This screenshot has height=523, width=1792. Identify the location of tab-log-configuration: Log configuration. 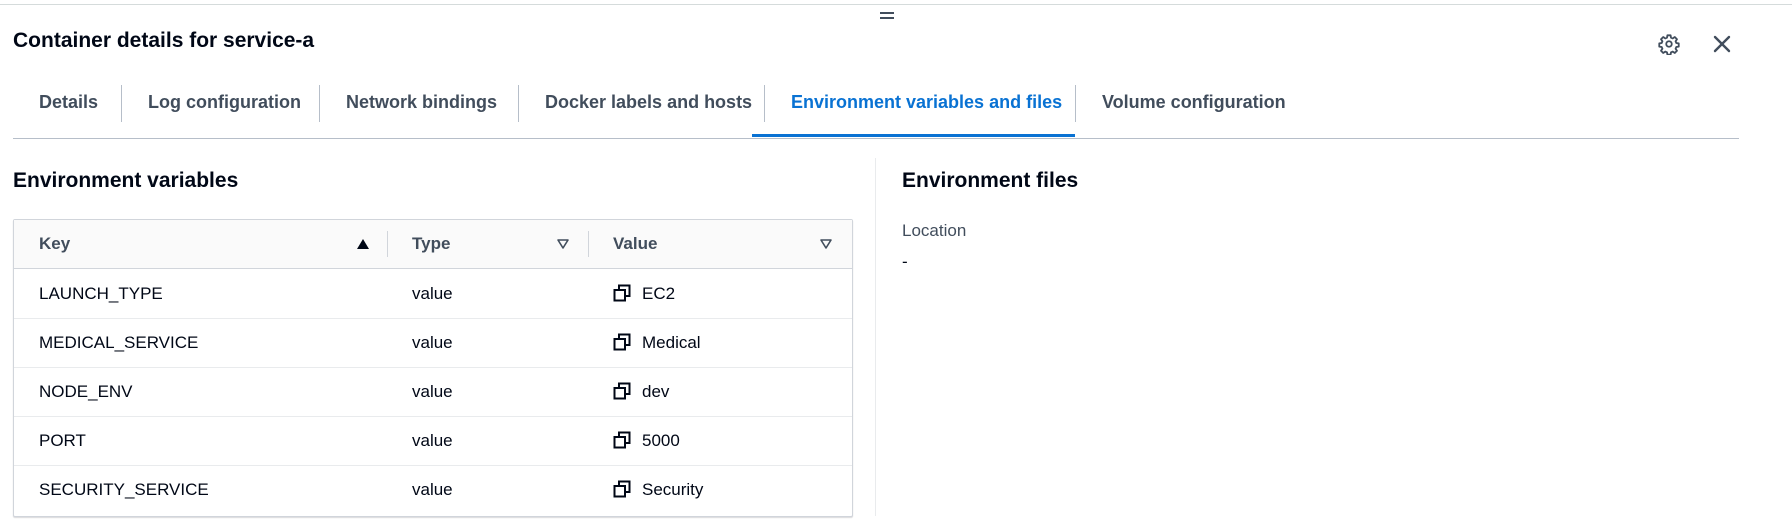
(224, 108).